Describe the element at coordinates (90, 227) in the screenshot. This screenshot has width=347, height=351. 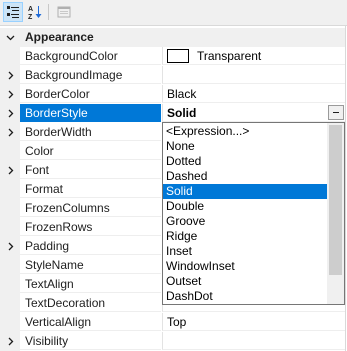
I see `property-name: FrozenRows` at that location.